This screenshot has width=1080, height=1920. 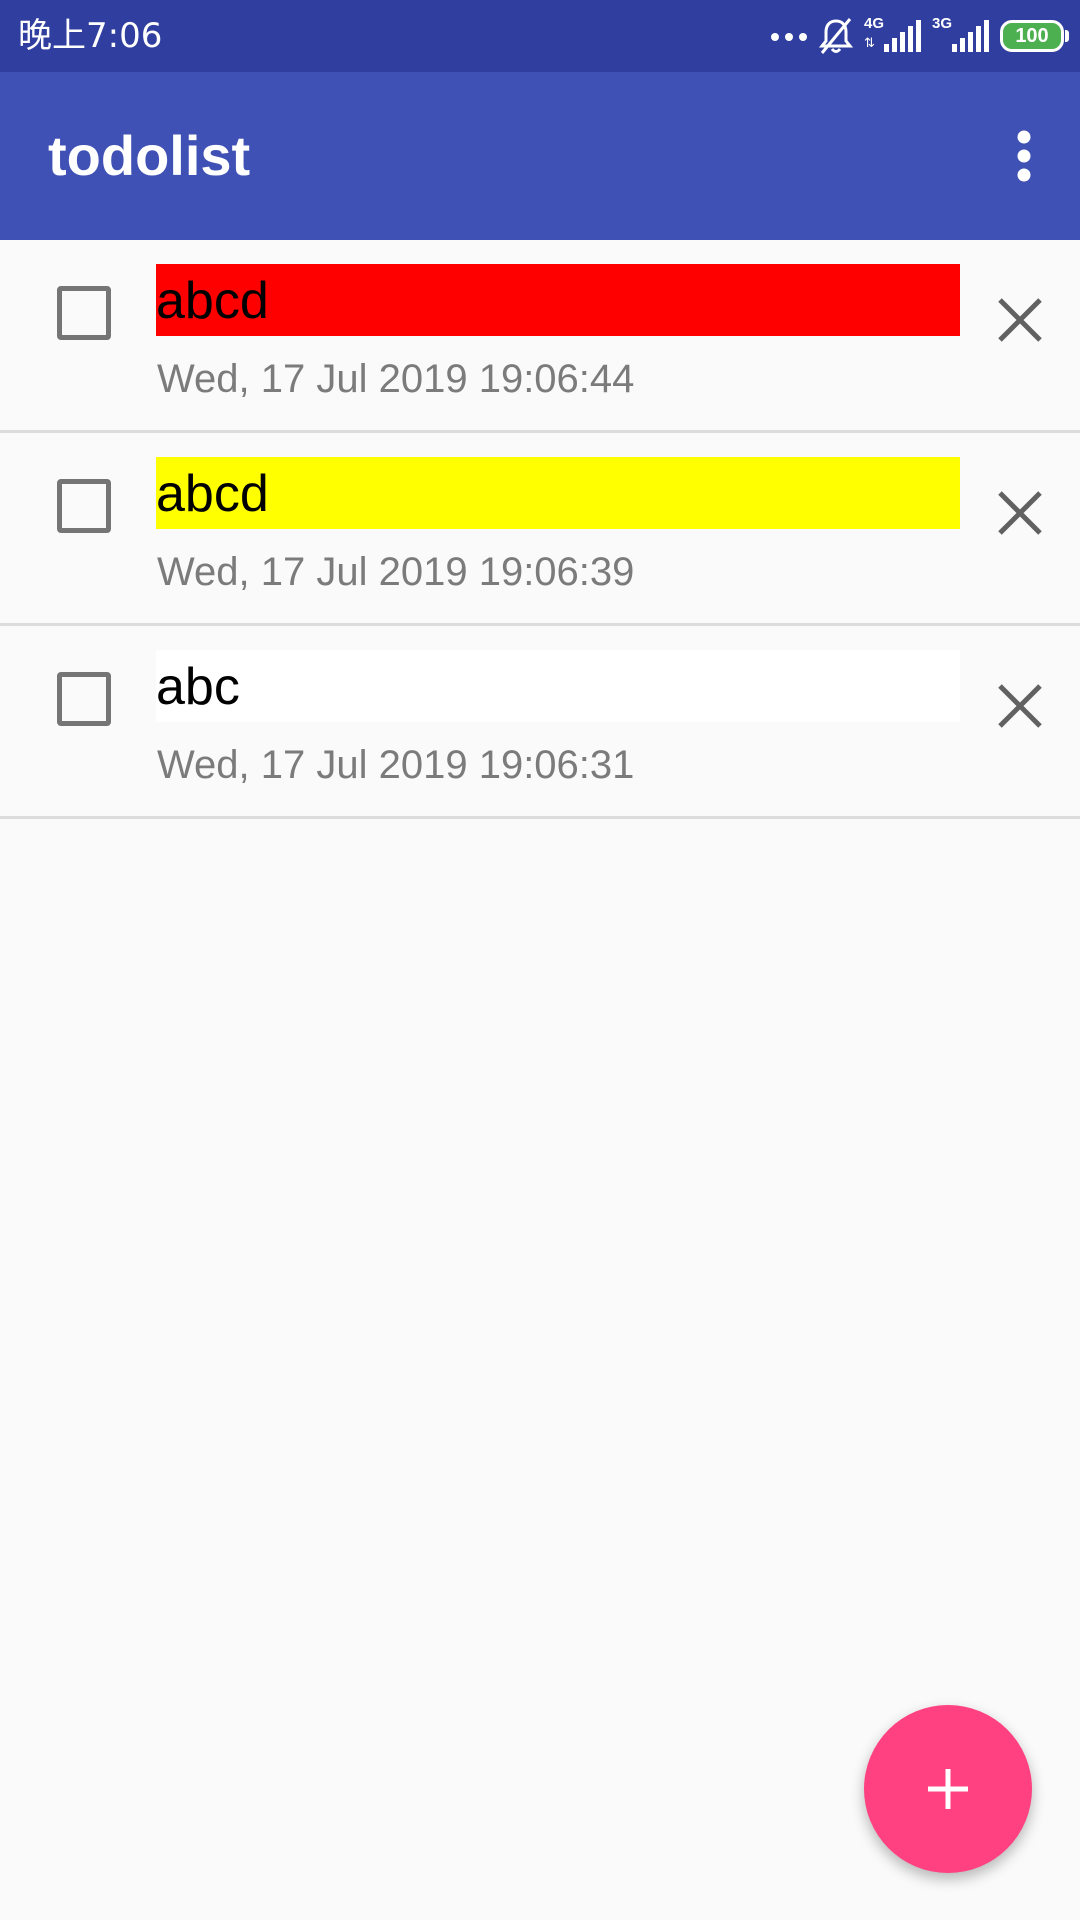 I want to click on battery-level: 100, so click(x=1032, y=35).